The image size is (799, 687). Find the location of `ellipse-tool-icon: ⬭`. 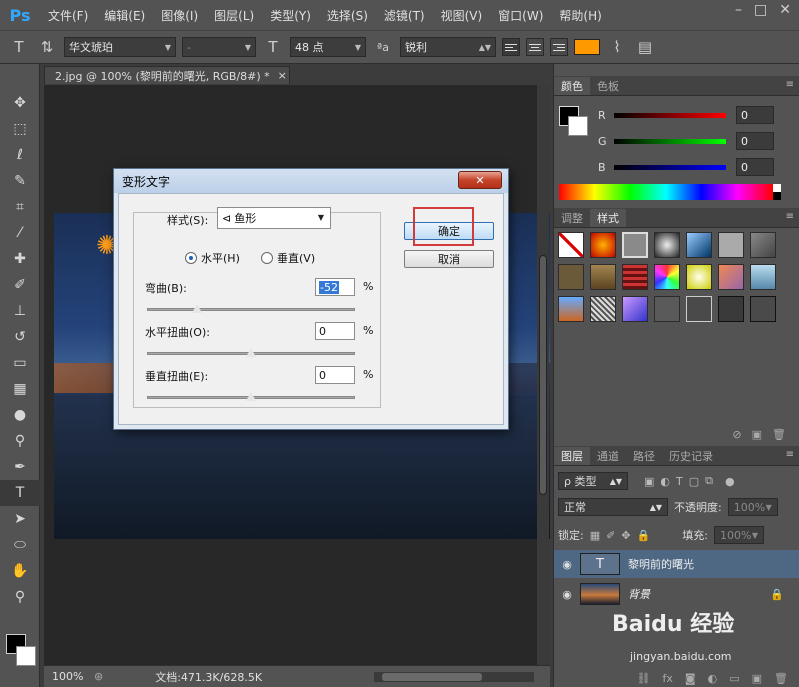

ellipse-tool-icon: ⬭ is located at coordinates (20, 545).